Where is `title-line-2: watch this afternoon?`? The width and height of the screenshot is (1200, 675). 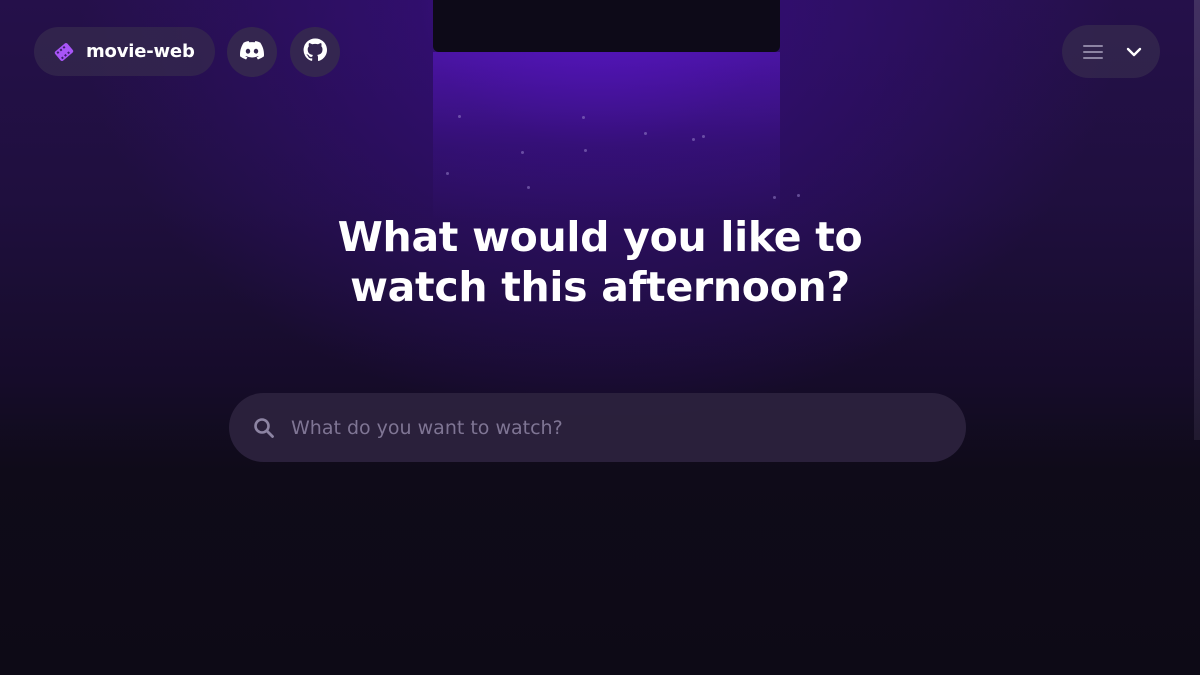
title-line-2: watch this afternoon? is located at coordinates (600, 287).